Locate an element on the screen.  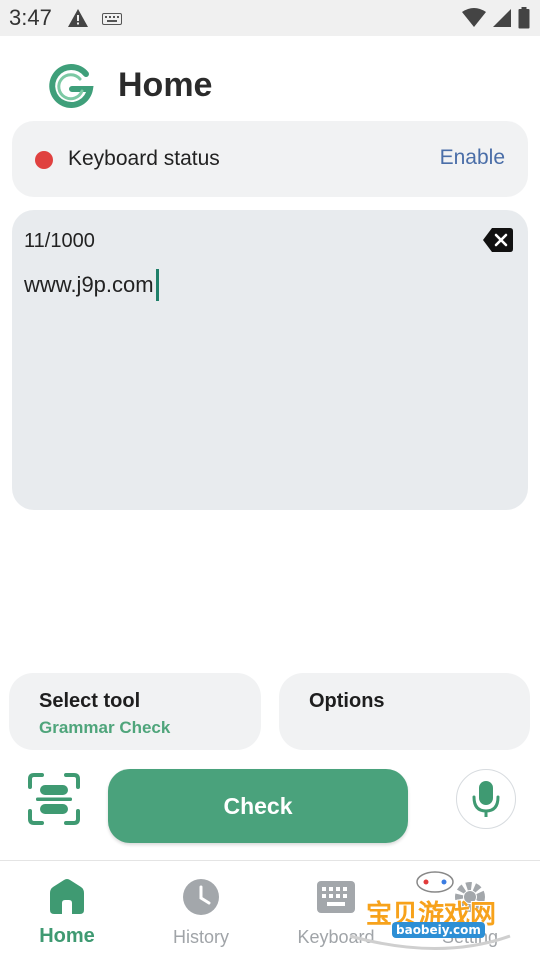
app-logo-icon is located at coordinates (71, 89).